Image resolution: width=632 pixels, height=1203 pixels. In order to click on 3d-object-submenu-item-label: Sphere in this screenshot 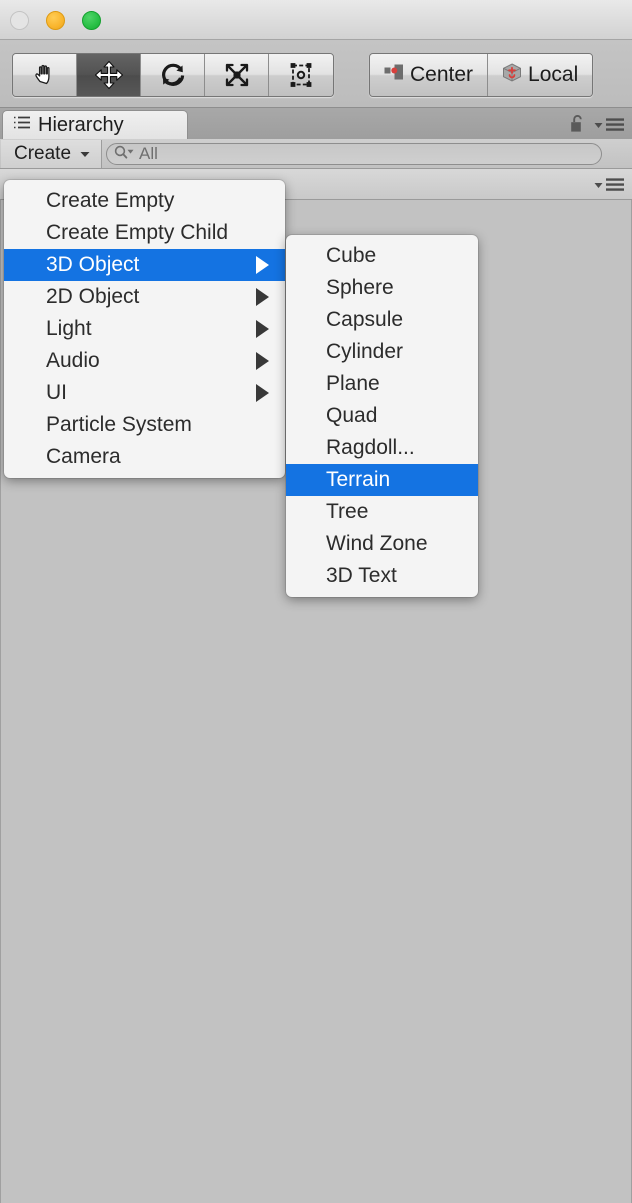, I will do `click(360, 287)`.